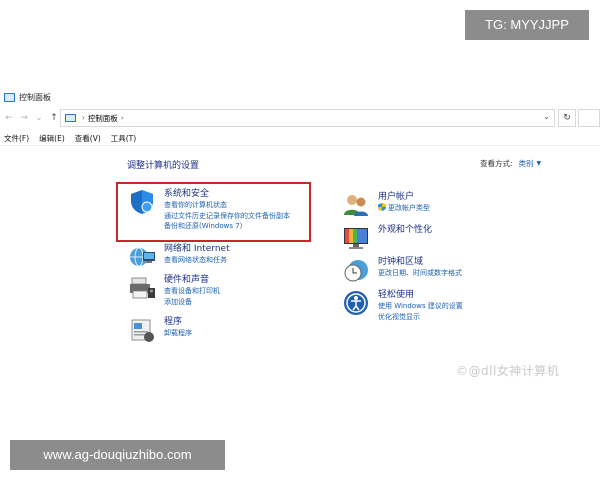 This screenshot has height=480, width=600. What do you see at coordinates (496, 163) in the screenshot?
I see `view-by-label: 查看方式:` at bounding box center [496, 163].